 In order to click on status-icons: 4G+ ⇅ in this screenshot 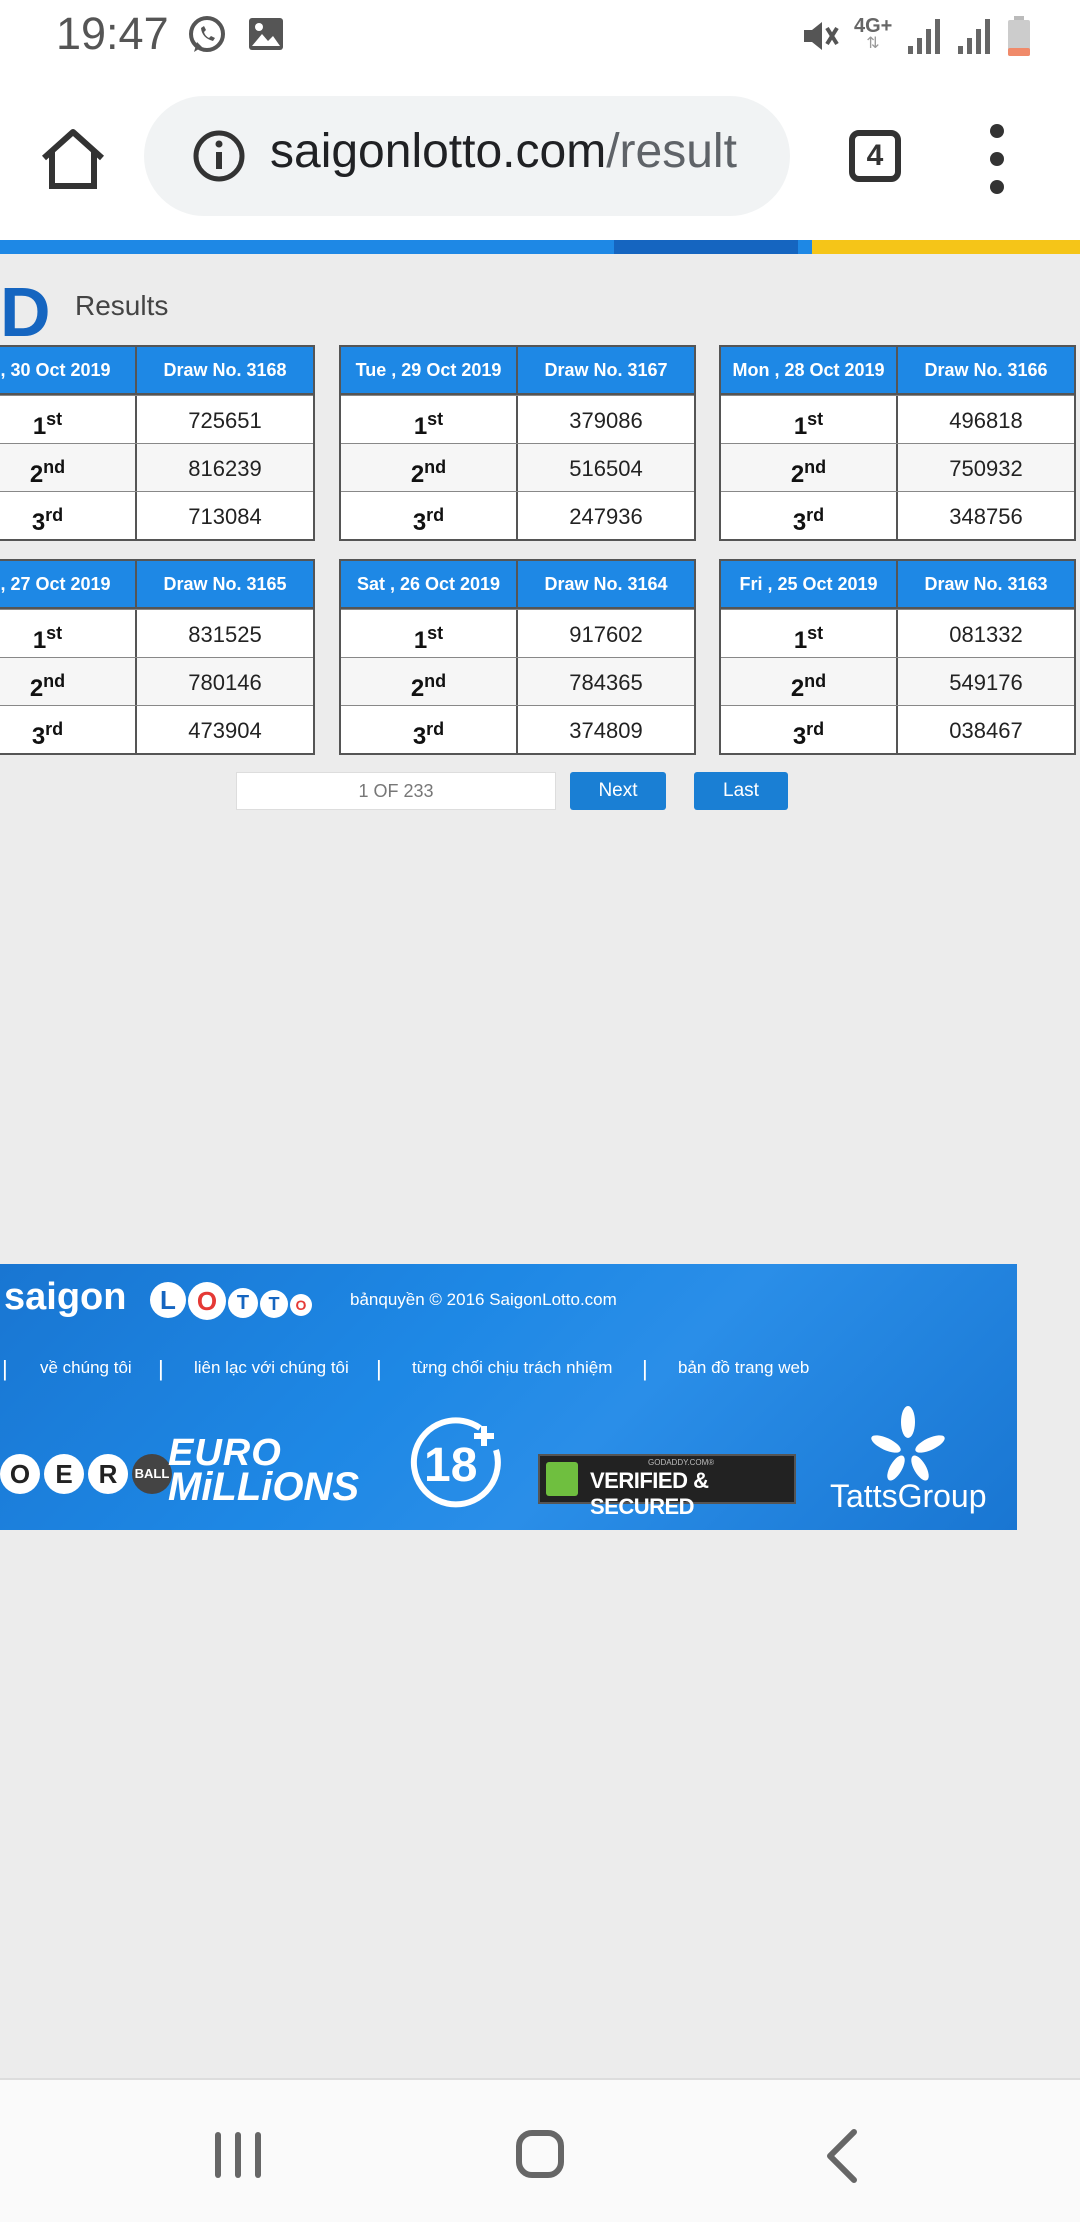, I will do `click(916, 36)`.